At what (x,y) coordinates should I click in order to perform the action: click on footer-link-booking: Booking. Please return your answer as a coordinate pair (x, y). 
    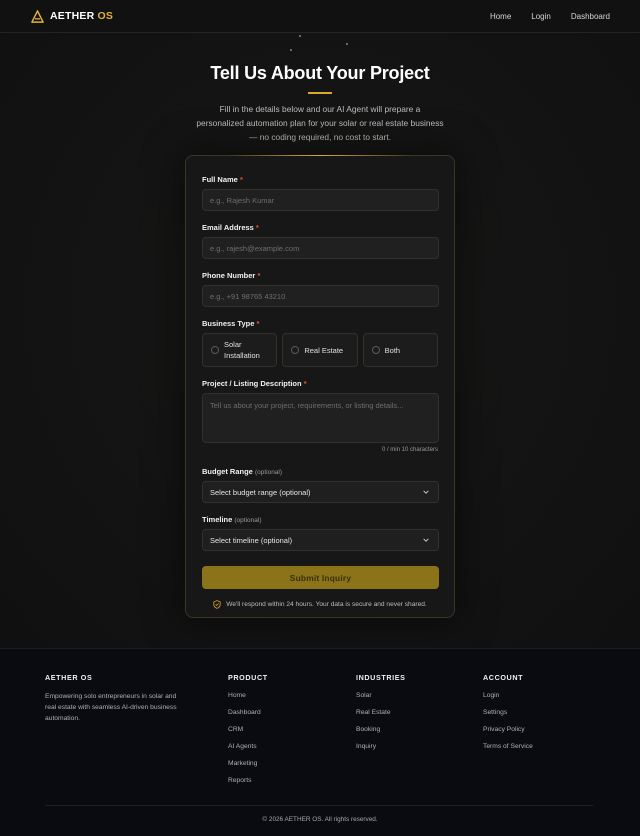
    Looking at the image, I should click on (381, 729).